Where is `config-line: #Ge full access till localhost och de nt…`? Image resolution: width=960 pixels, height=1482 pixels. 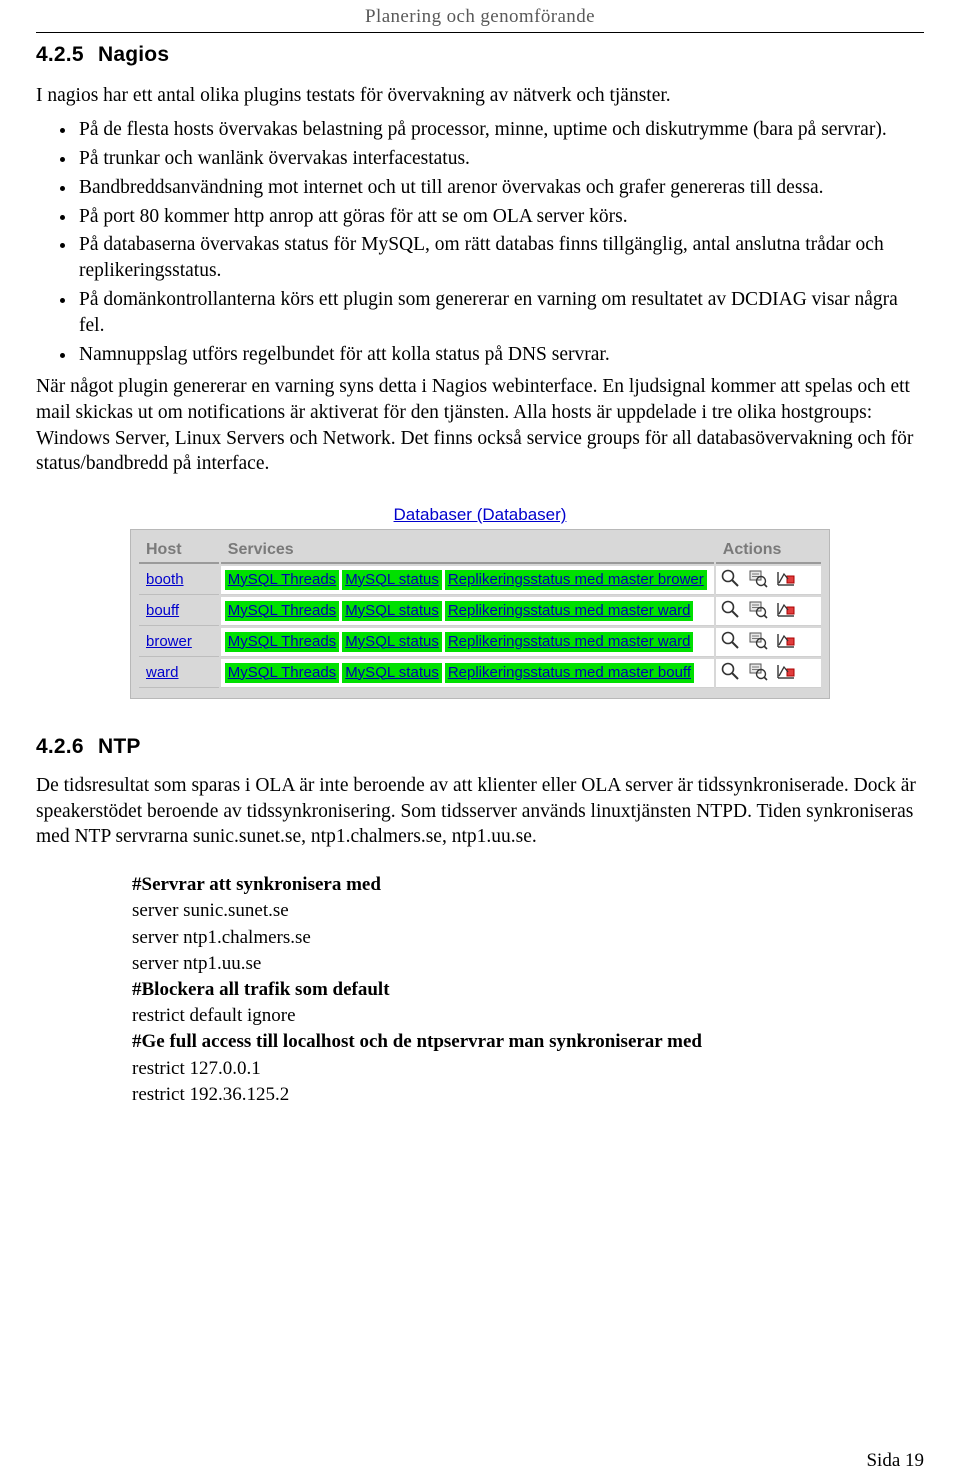 config-line: #Ge full access till localhost och de nt… is located at coordinates (417, 1042).